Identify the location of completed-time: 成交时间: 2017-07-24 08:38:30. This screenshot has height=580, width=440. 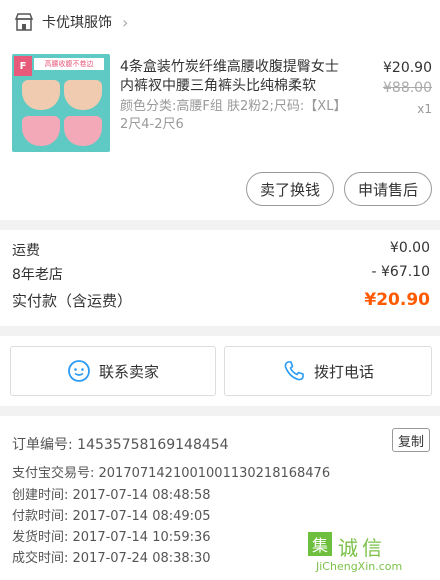
(111, 558).